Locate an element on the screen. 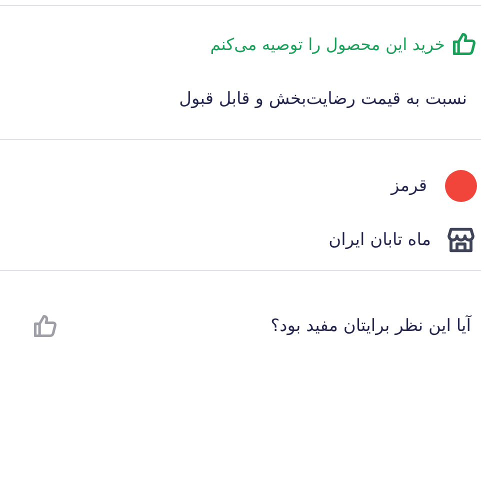 The image size is (500, 500). seller-name: ماه تابان ایران is located at coordinates (379, 240).